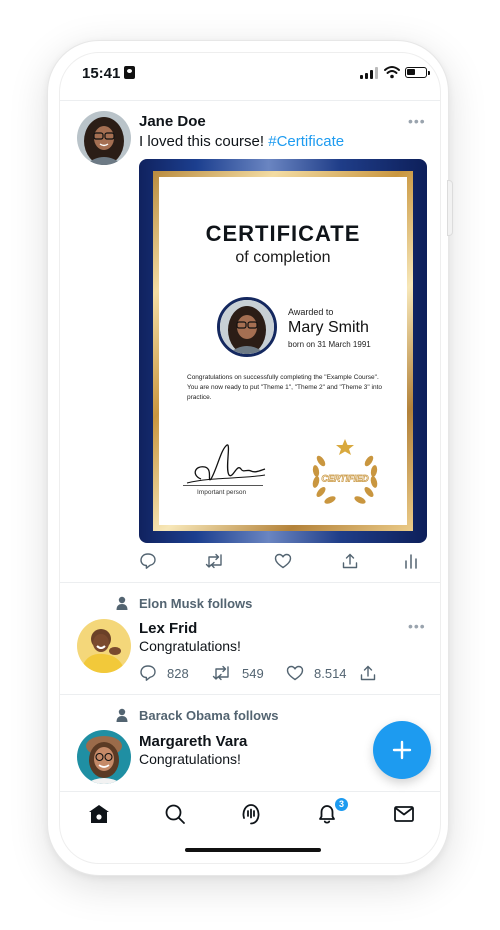 This screenshot has height=930, width=500. What do you see at coordinates (168, 628) in the screenshot?
I see `author-name: Lex Frid` at bounding box center [168, 628].